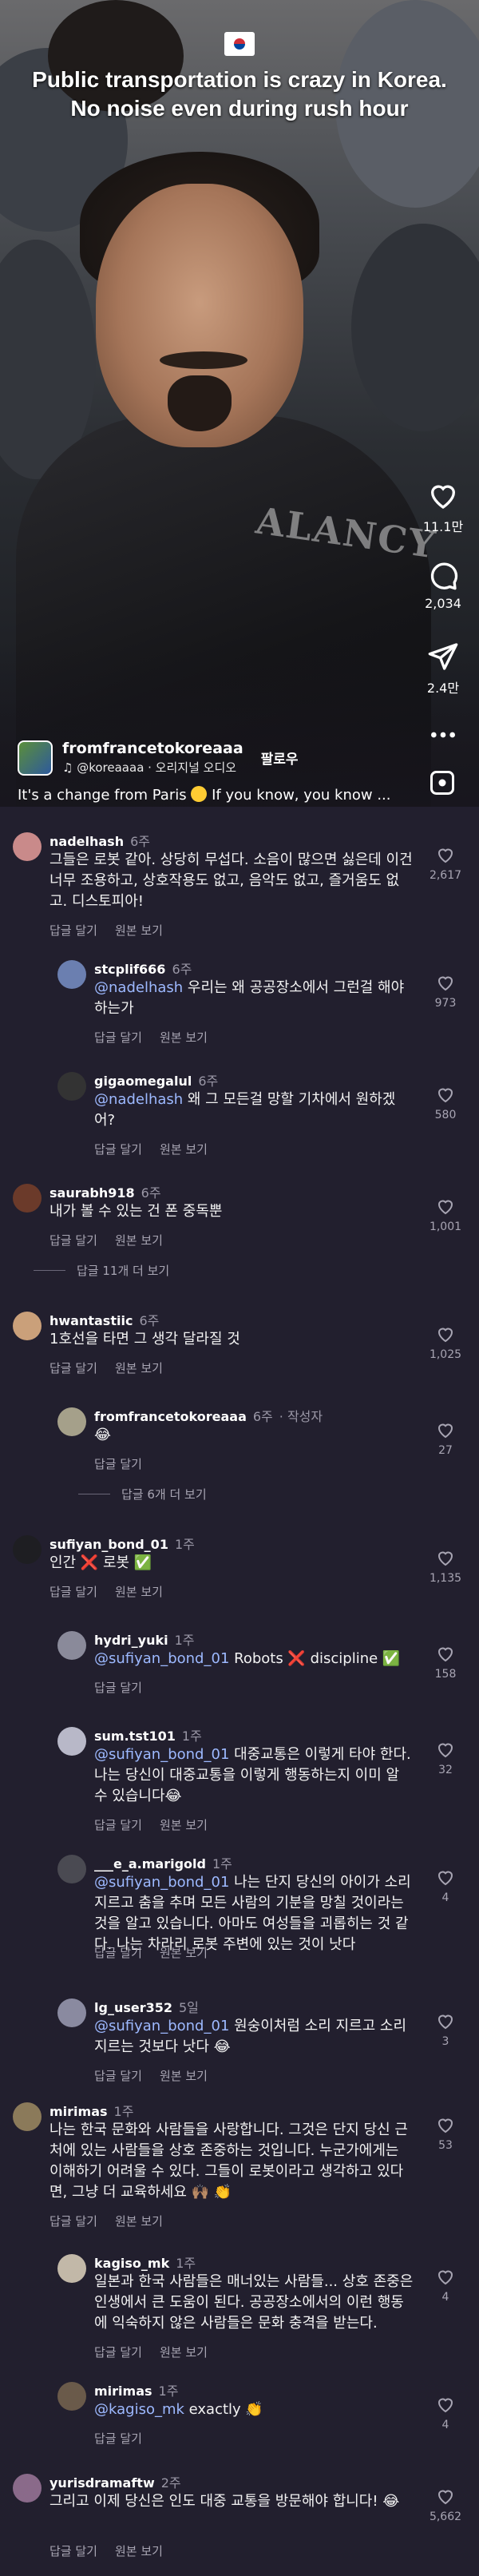 This screenshot has width=479, height=2576. I want to click on audio-remix-icon, so click(442, 782).